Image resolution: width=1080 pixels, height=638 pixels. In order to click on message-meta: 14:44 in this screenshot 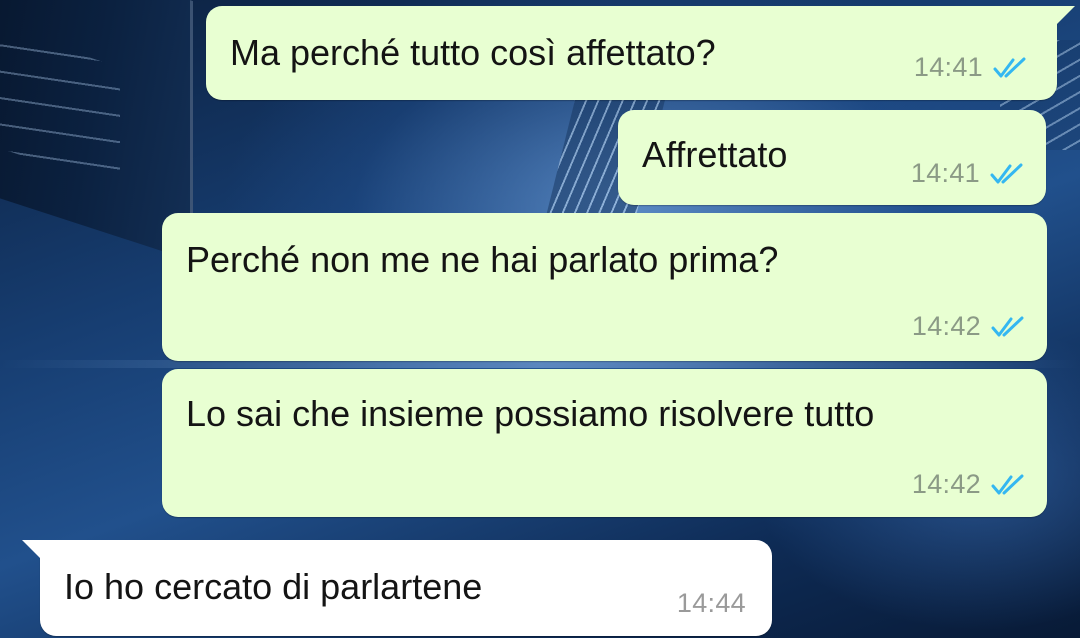, I will do `click(711, 603)`.